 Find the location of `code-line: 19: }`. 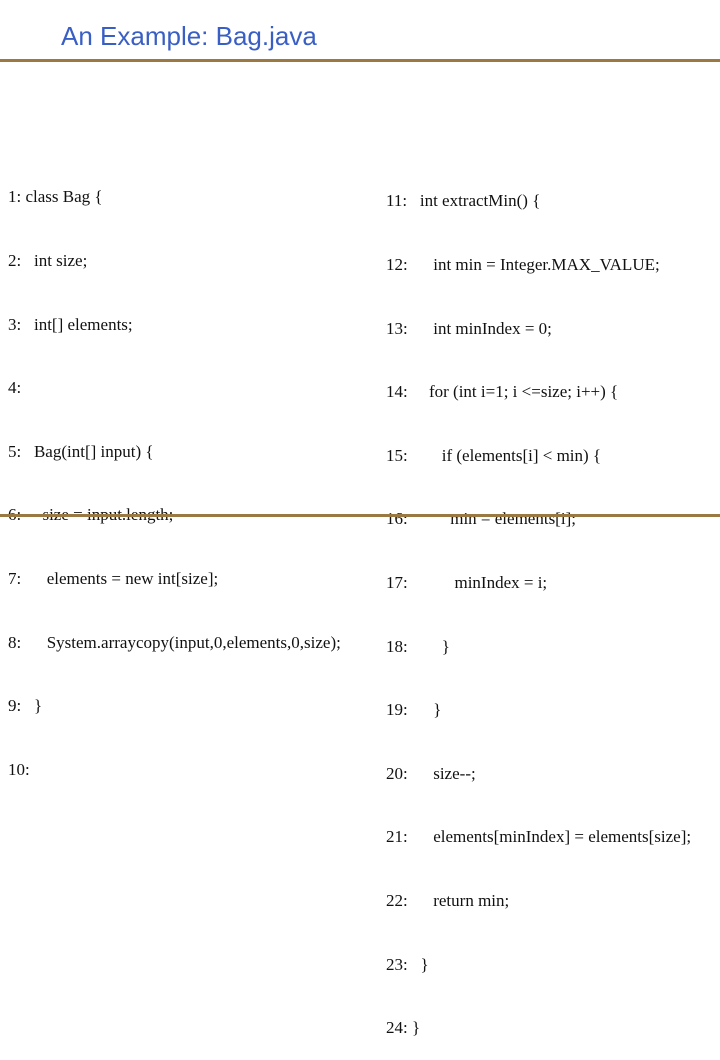

code-line: 19: } is located at coordinates (414, 710).